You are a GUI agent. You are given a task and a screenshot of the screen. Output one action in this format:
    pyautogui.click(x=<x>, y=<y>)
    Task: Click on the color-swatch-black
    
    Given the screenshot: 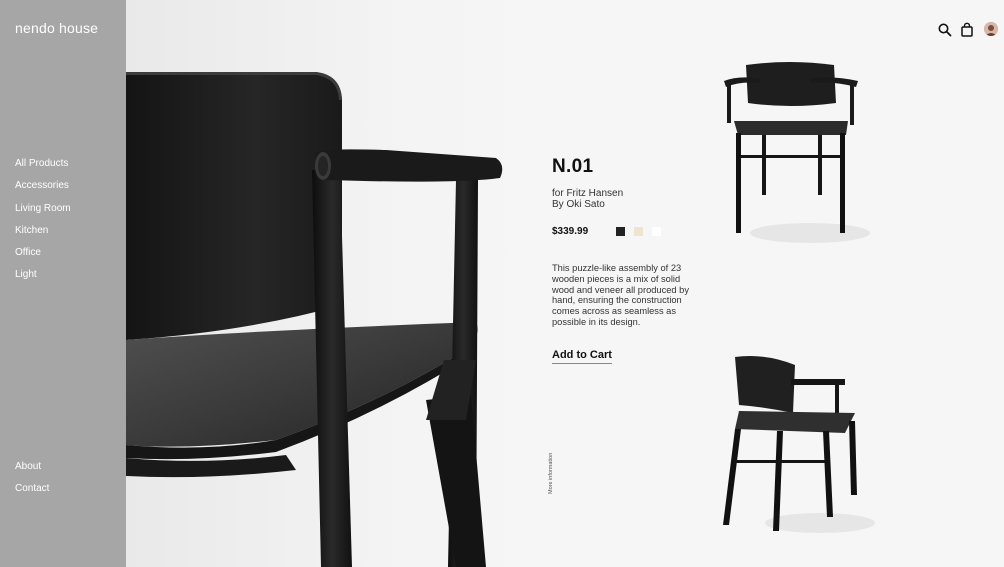 What is the action you would take?
    pyautogui.click(x=620, y=231)
    